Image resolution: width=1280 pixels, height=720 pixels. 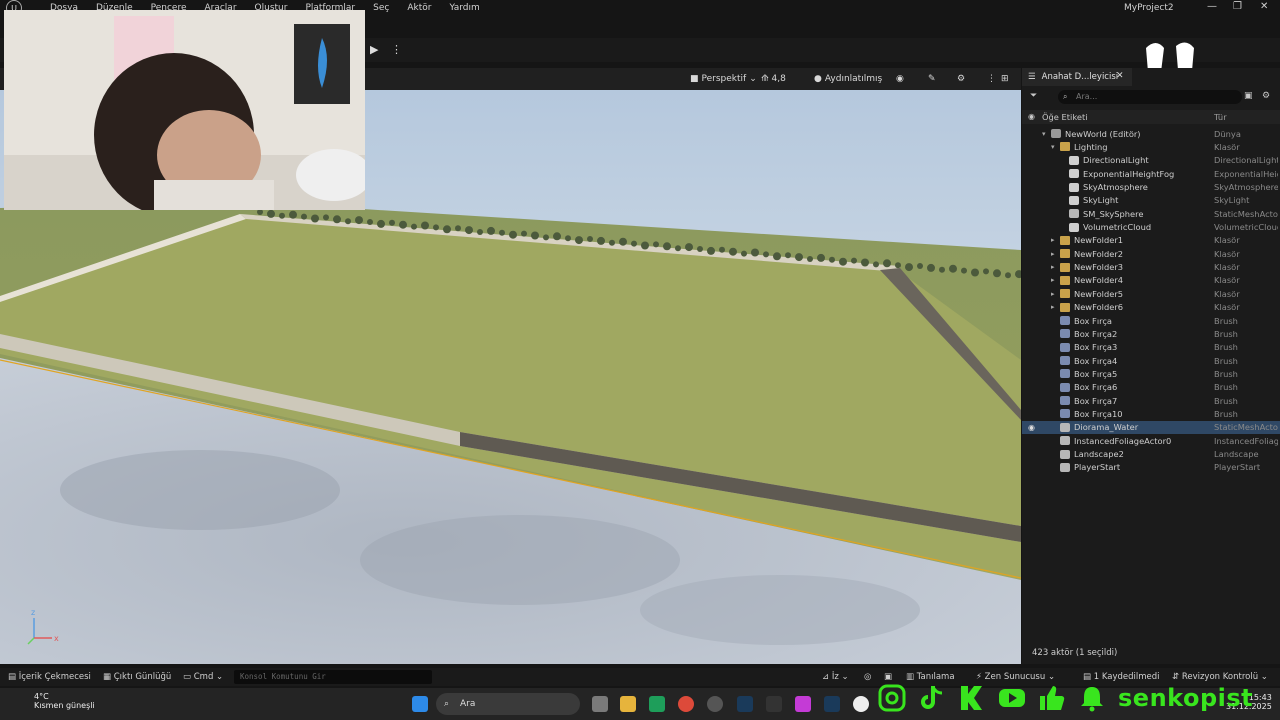 What do you see at coordinates (1151, 320) in the screenshot?
I see `outliner-row: Box Fırça Brush` at bounding box center [1151, 320].